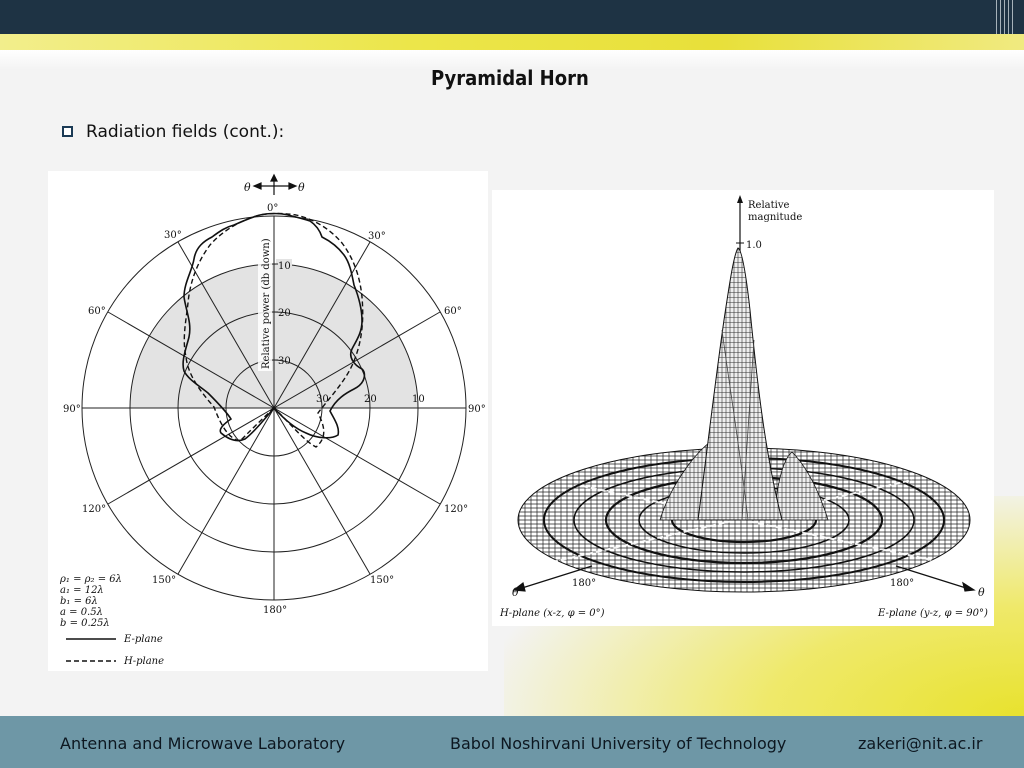 The height and width of the screenshot is (768, 1024). Describe the element at coordinates (85, 623) in the screenshot. I see `param-text: b = 0.25λ` at that location.